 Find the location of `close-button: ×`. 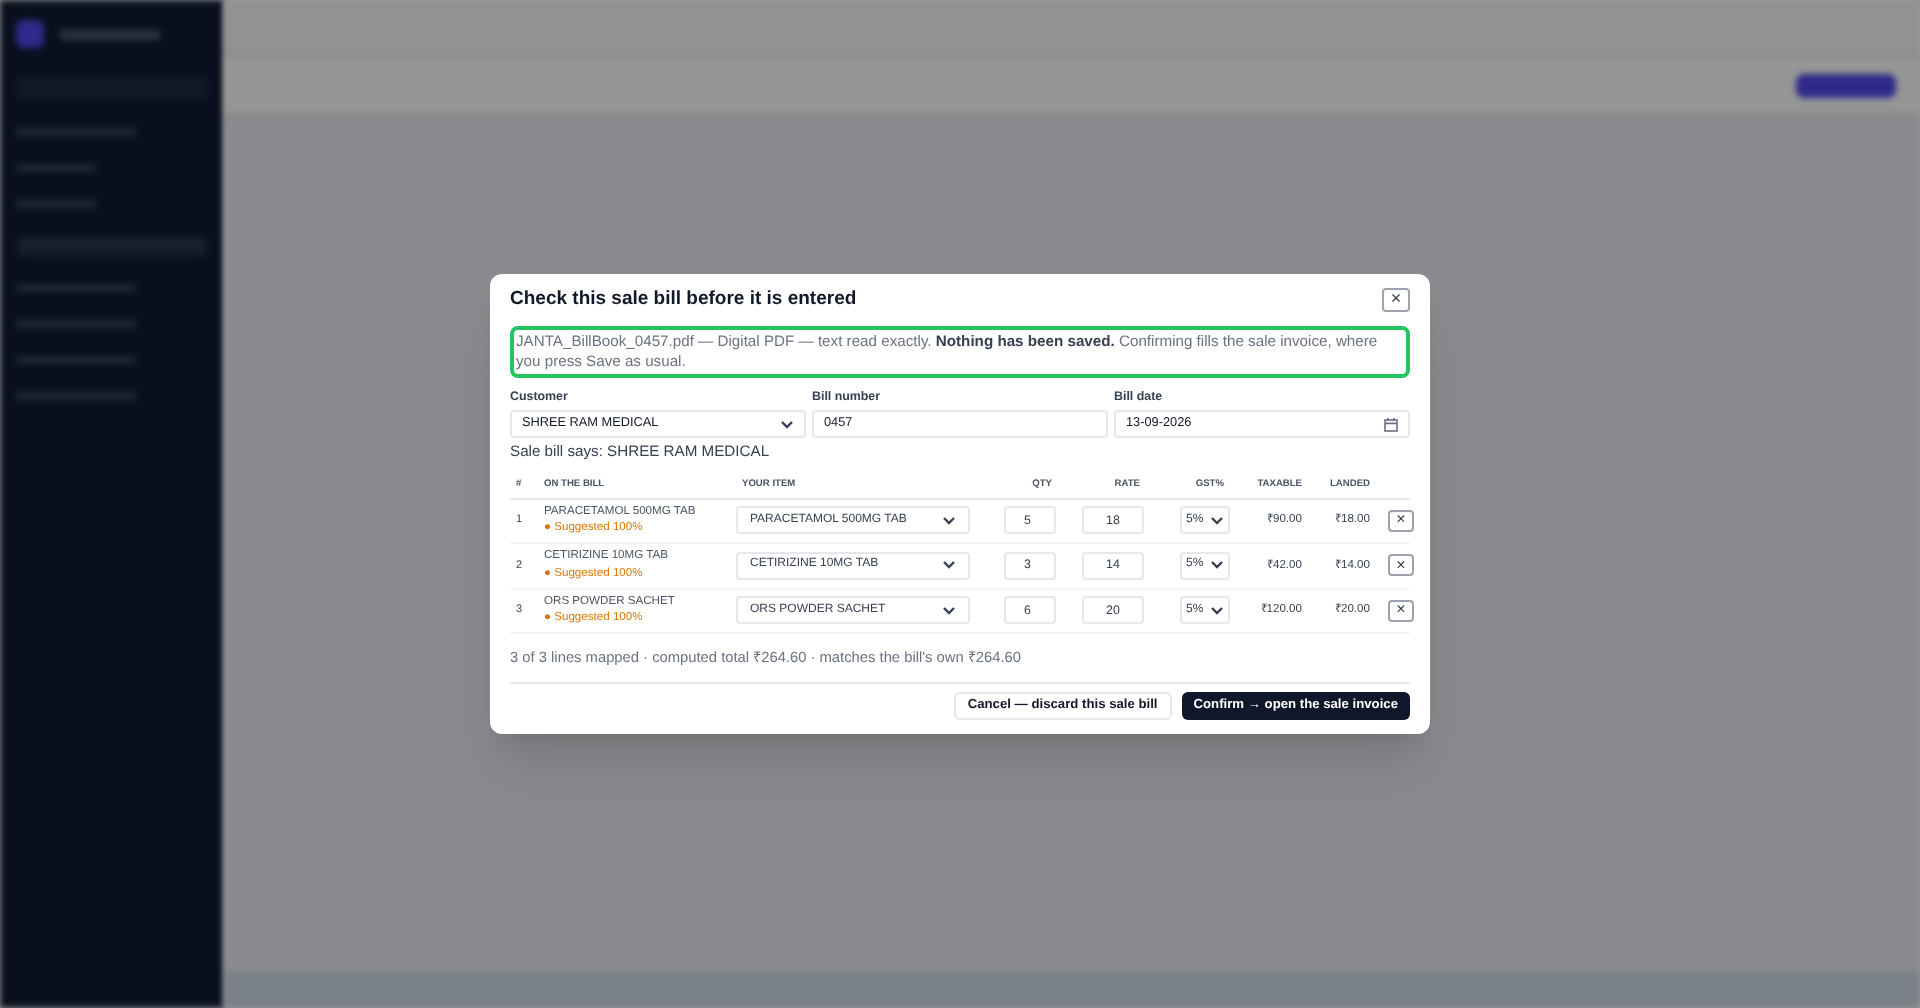

close-button: × is located at coordinates (1396, 299).